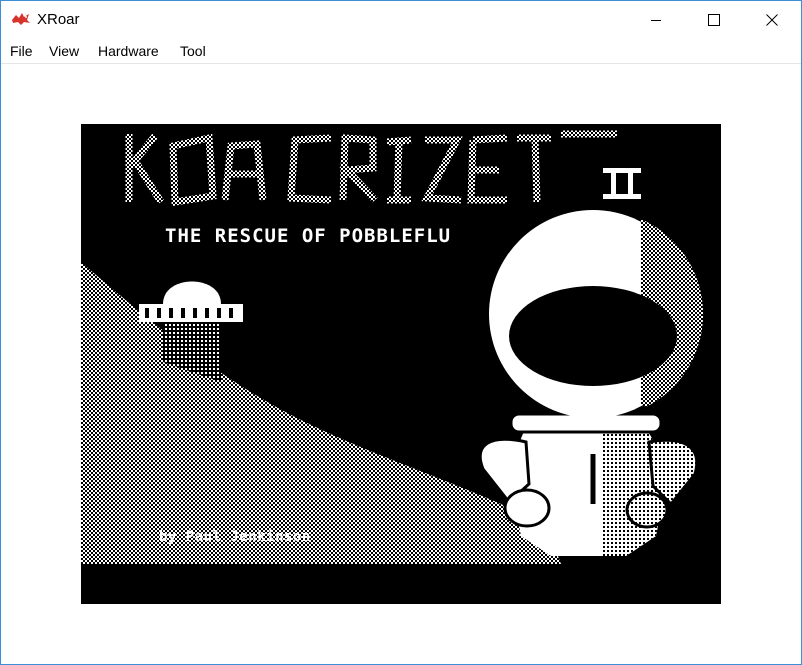 This screenshot has height=665, width=802. I want to click on menu-tool: Tool, so click(193, 51).